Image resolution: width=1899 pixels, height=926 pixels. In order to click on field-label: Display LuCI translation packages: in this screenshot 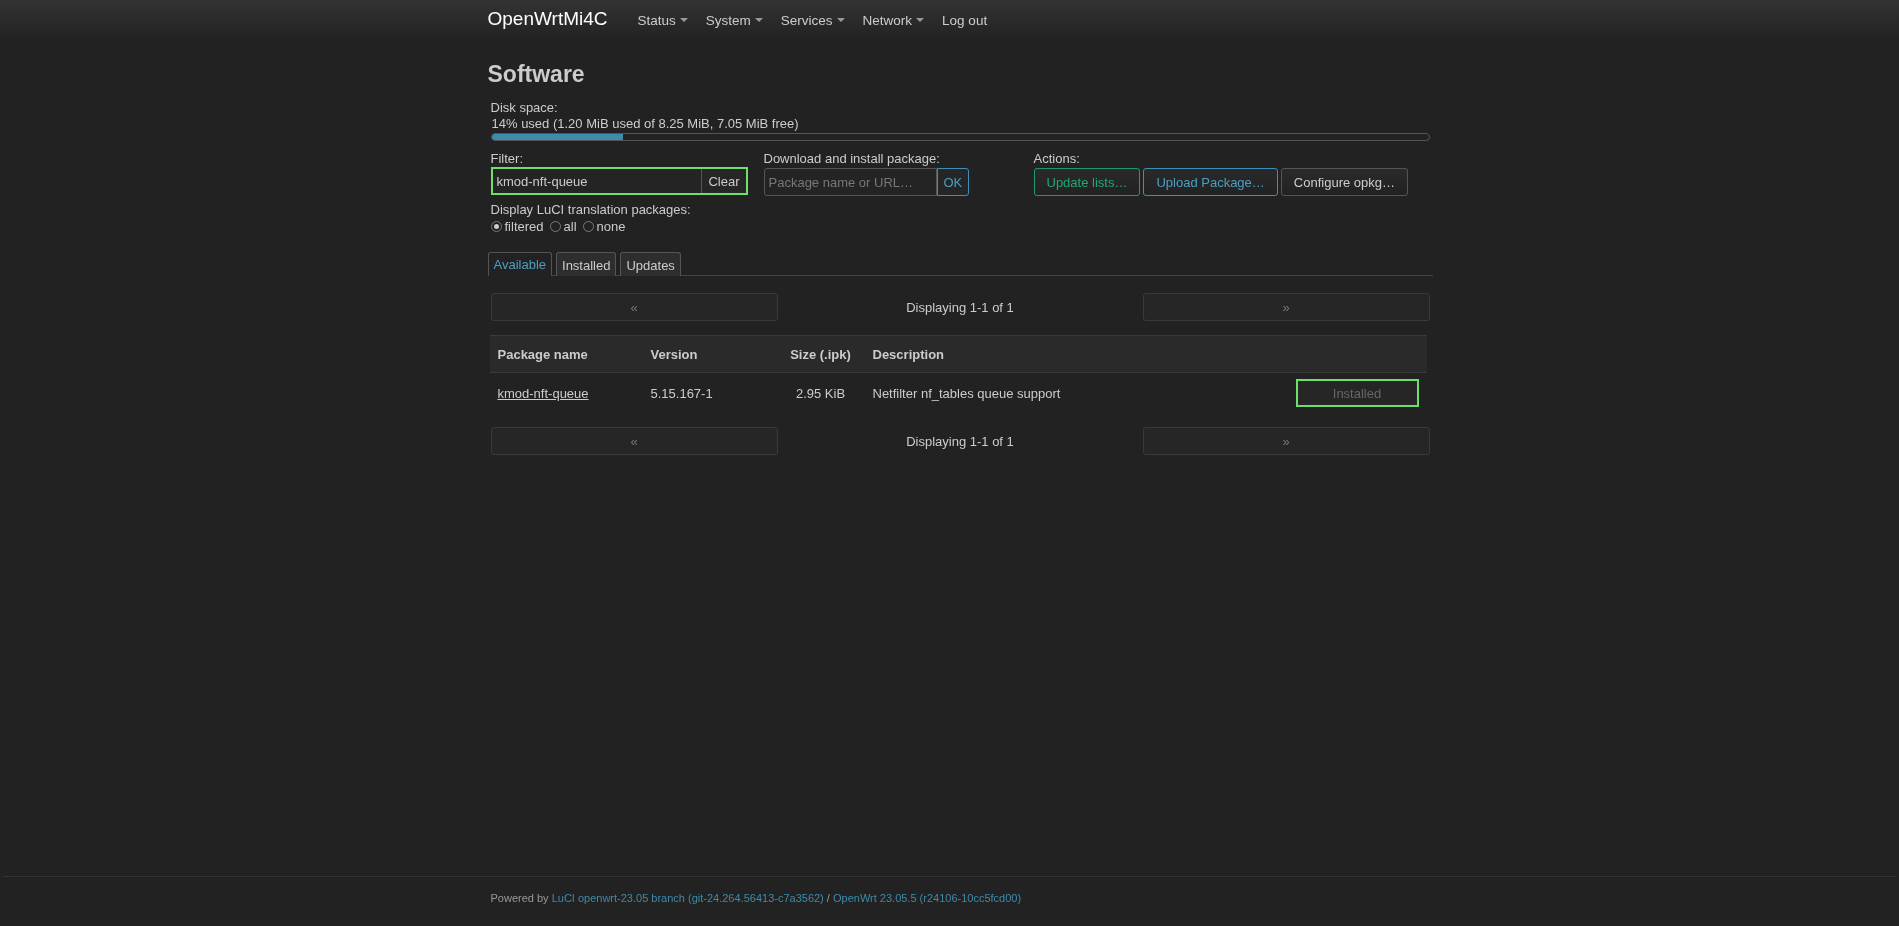, I will do `click(591, 210)`.